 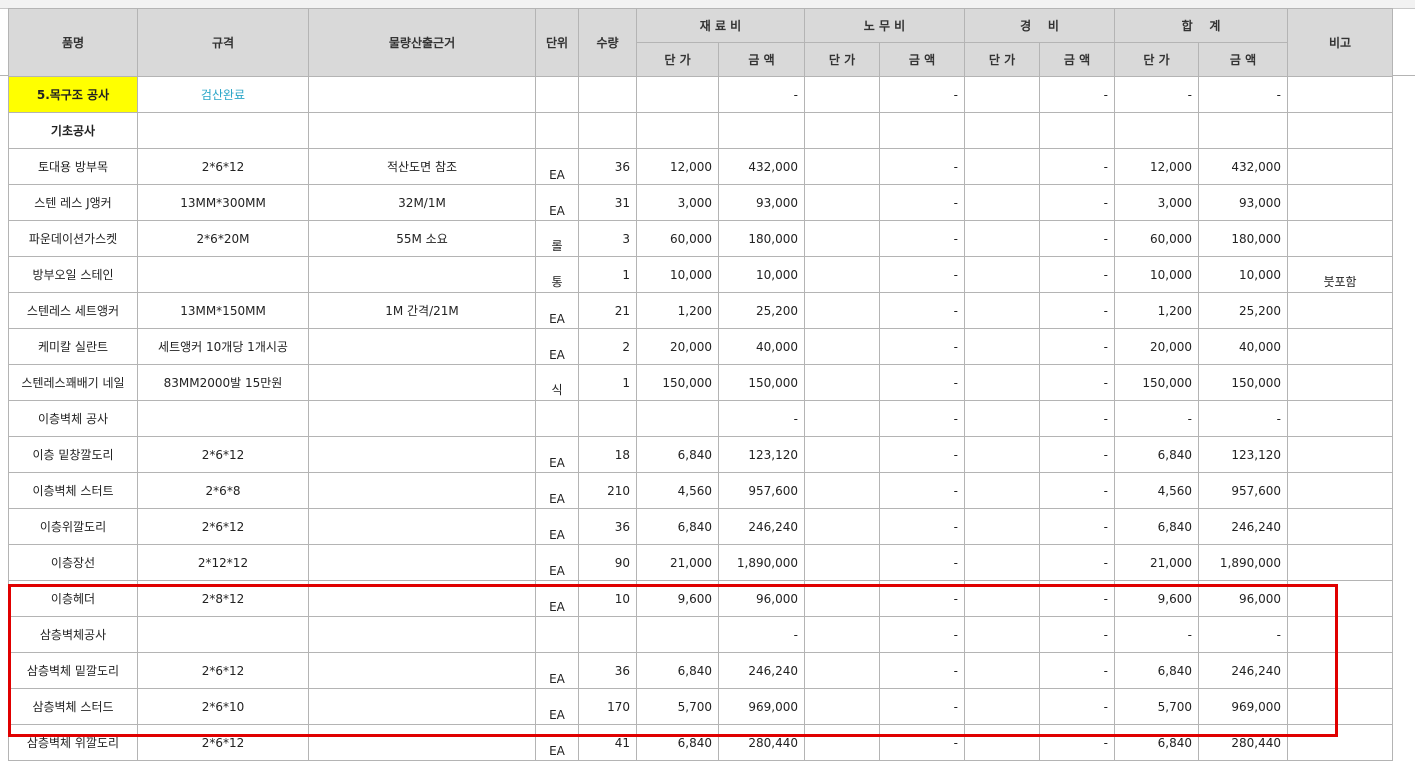 I want to click on cell-unit: 통, so click(x=557, y=274).